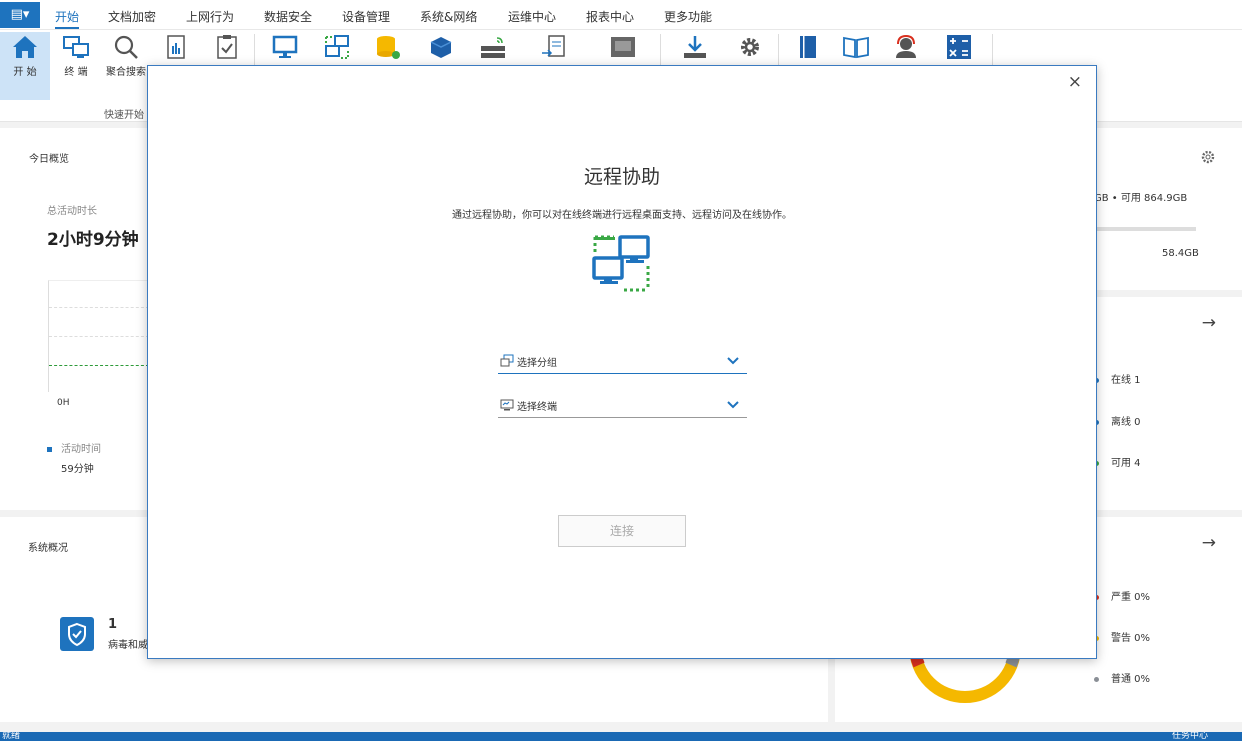 The width and height of the screenshot is (1242, 741). Describe the element at coordinates (366, 16) in the screenshot. I see `tab-device-mgmt: 设备管理` at that location.